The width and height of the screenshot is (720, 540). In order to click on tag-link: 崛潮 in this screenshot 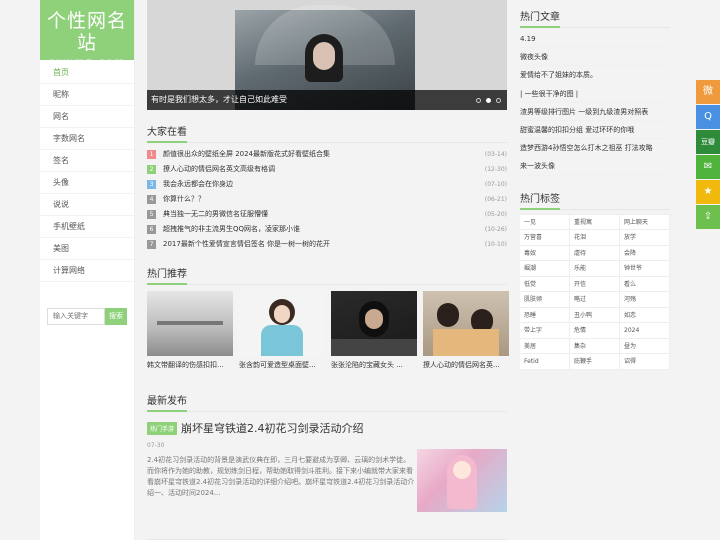, I will do `click(545, 269)`.